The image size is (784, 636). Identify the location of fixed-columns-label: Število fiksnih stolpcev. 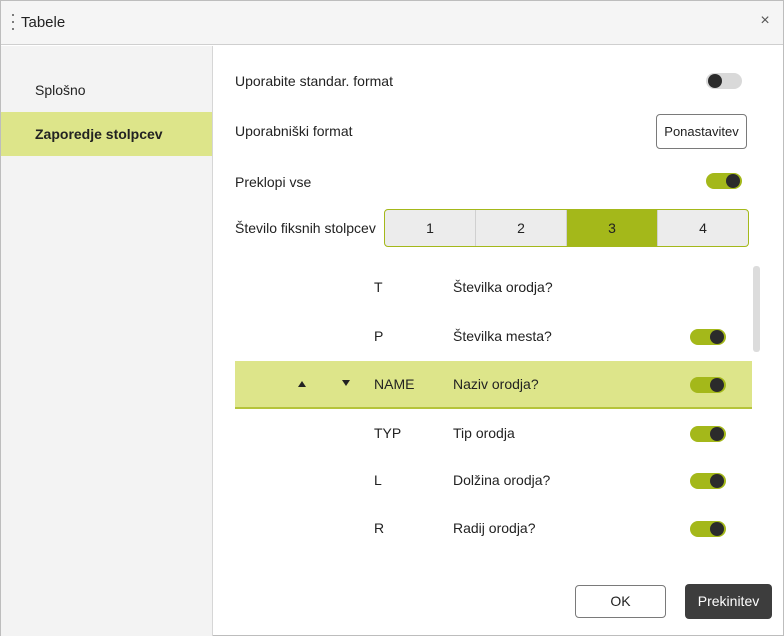
(305, 228).